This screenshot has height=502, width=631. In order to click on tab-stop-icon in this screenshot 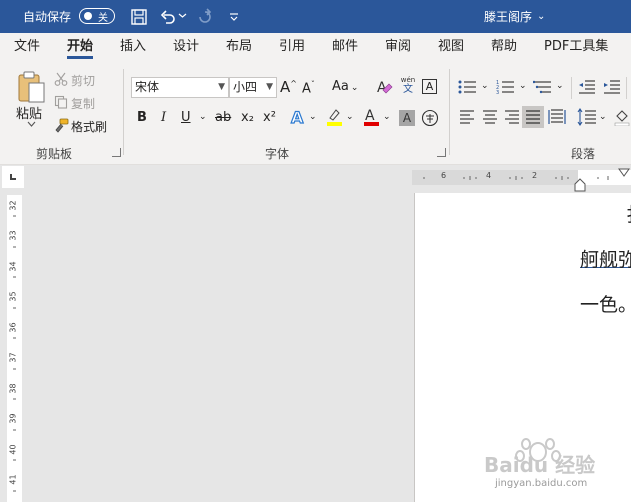, I will do `click(13, 177)`.